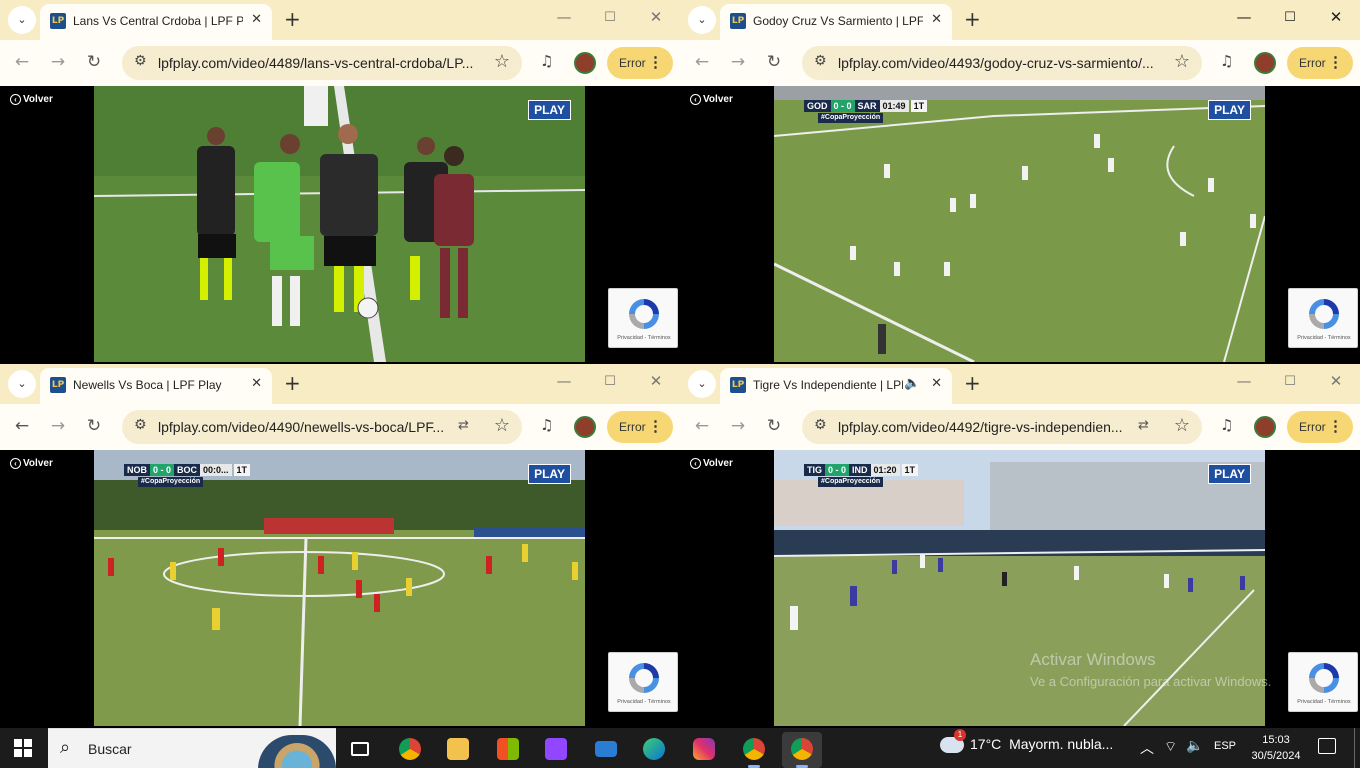 The height and width of the screenshot is (768, 1360). Describe the element at coordinates (339, 224) in the screenshot. I see `video-player: PLAY` at that location.